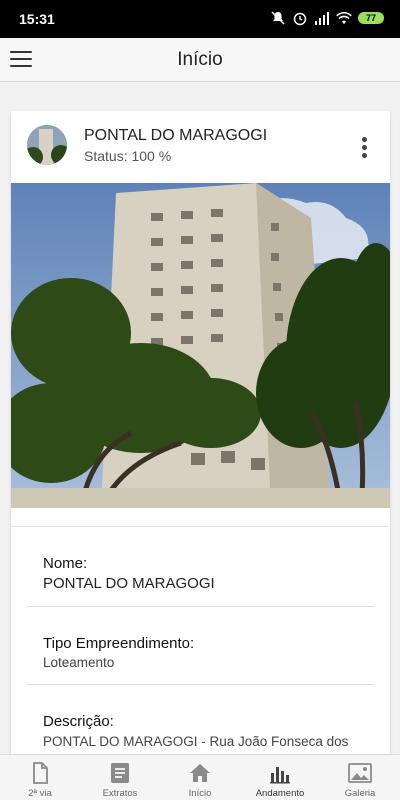  What do you see at coordinates (78, 721) in the screenshot?
I see `descricao-label: Descrição:` at bounding box center [78, 721].